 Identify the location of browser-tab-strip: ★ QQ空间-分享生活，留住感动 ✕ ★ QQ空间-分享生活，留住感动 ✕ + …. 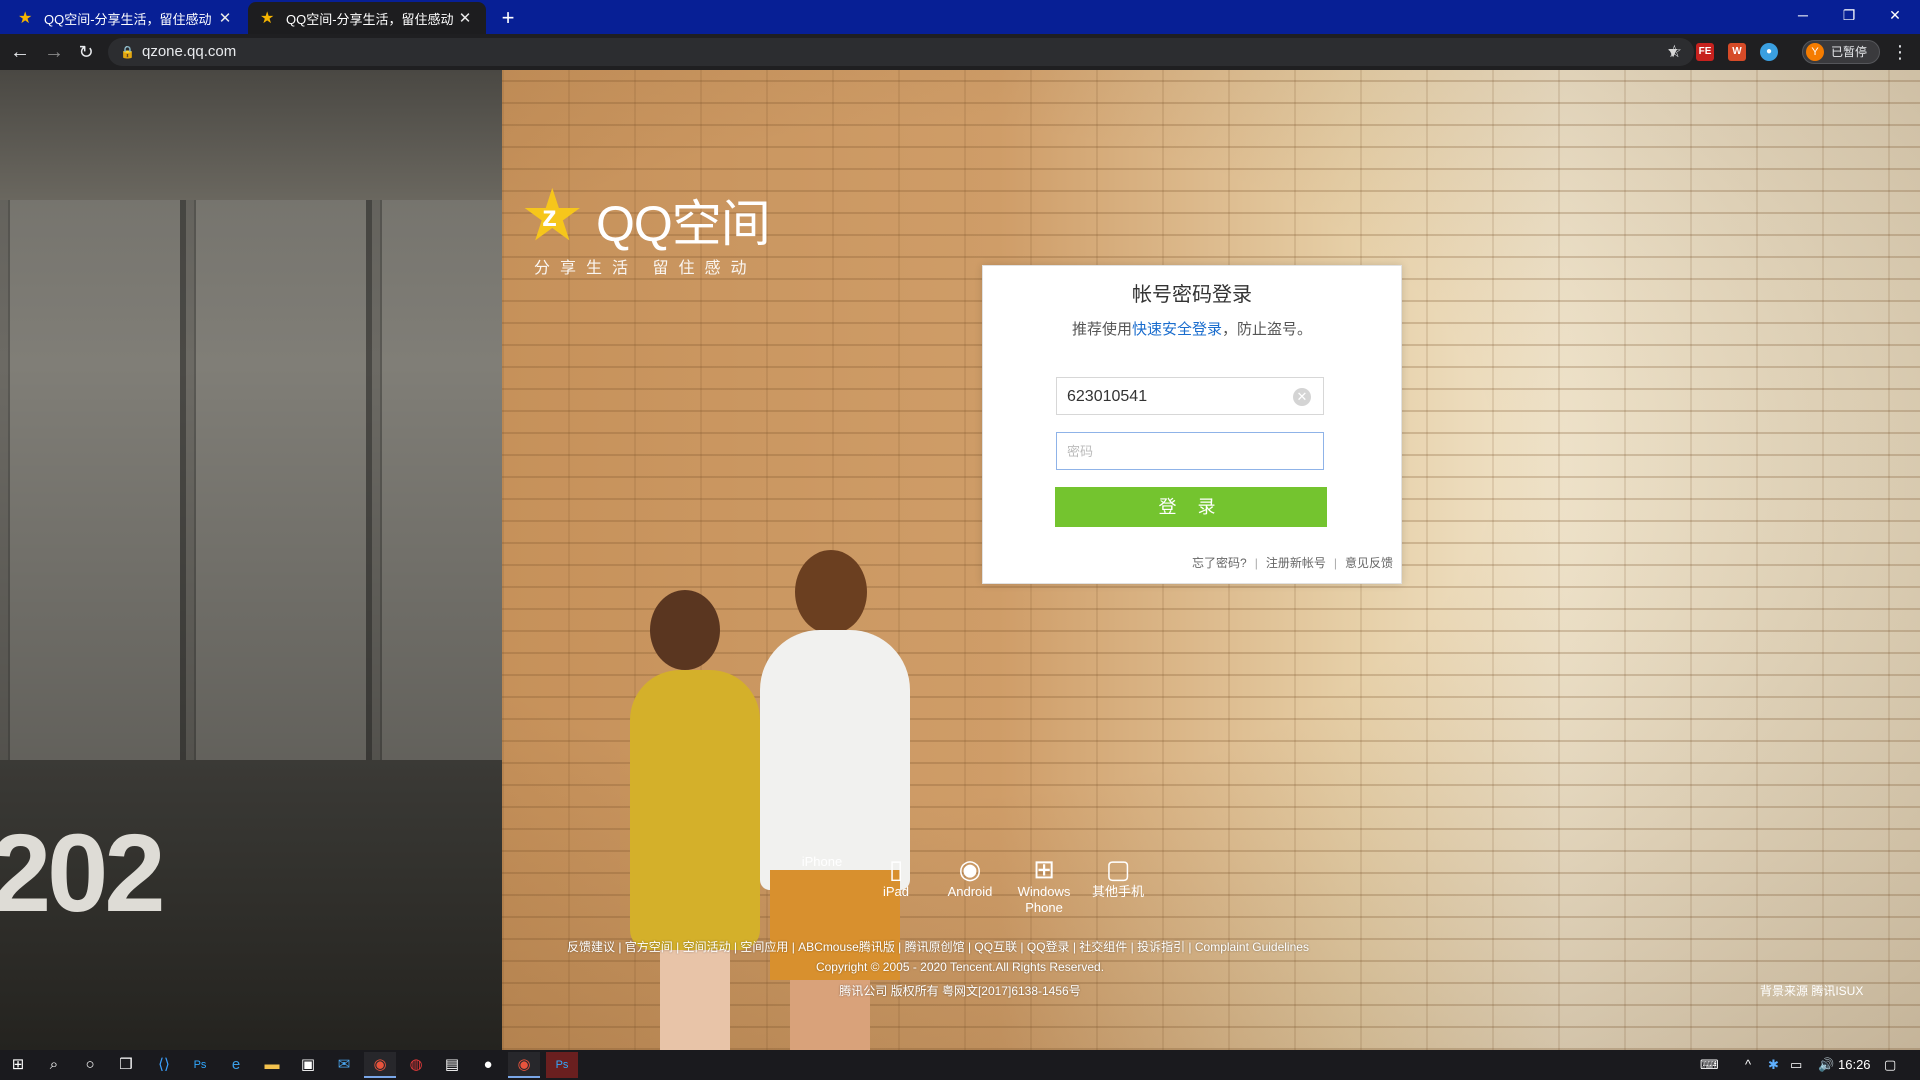
(960, 17).